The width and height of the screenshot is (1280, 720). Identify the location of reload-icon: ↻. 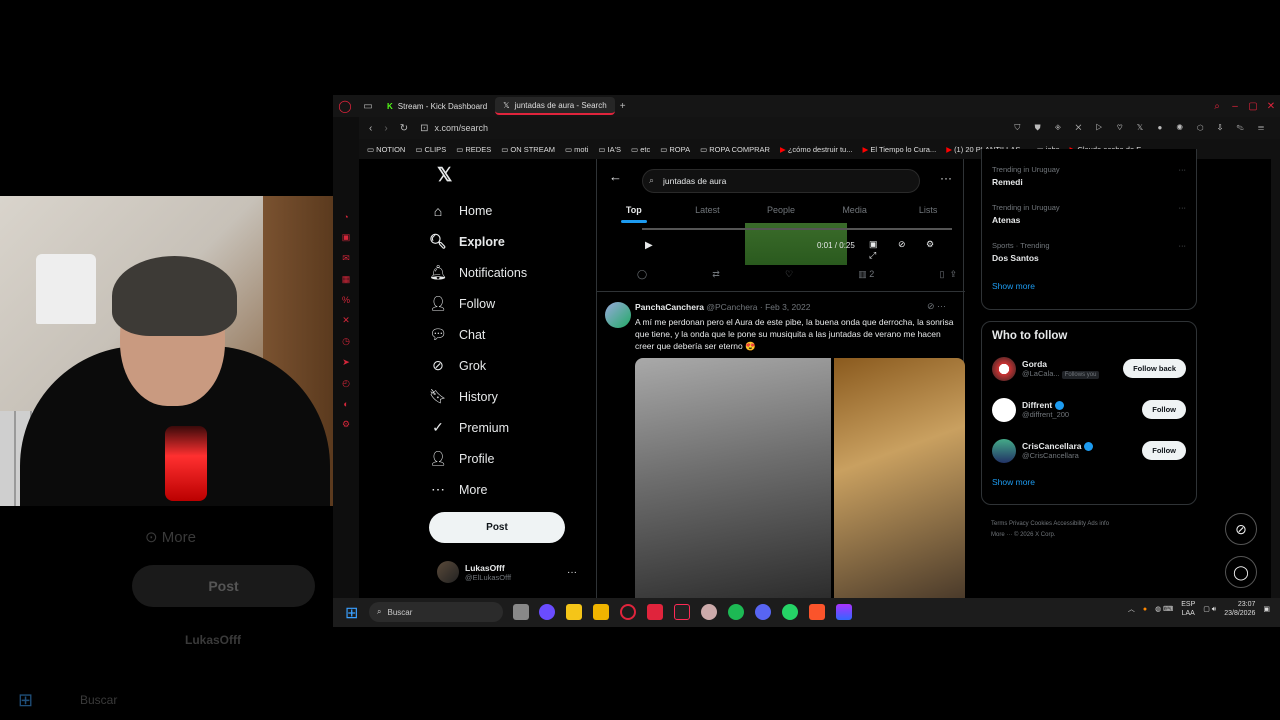
(404, 128).